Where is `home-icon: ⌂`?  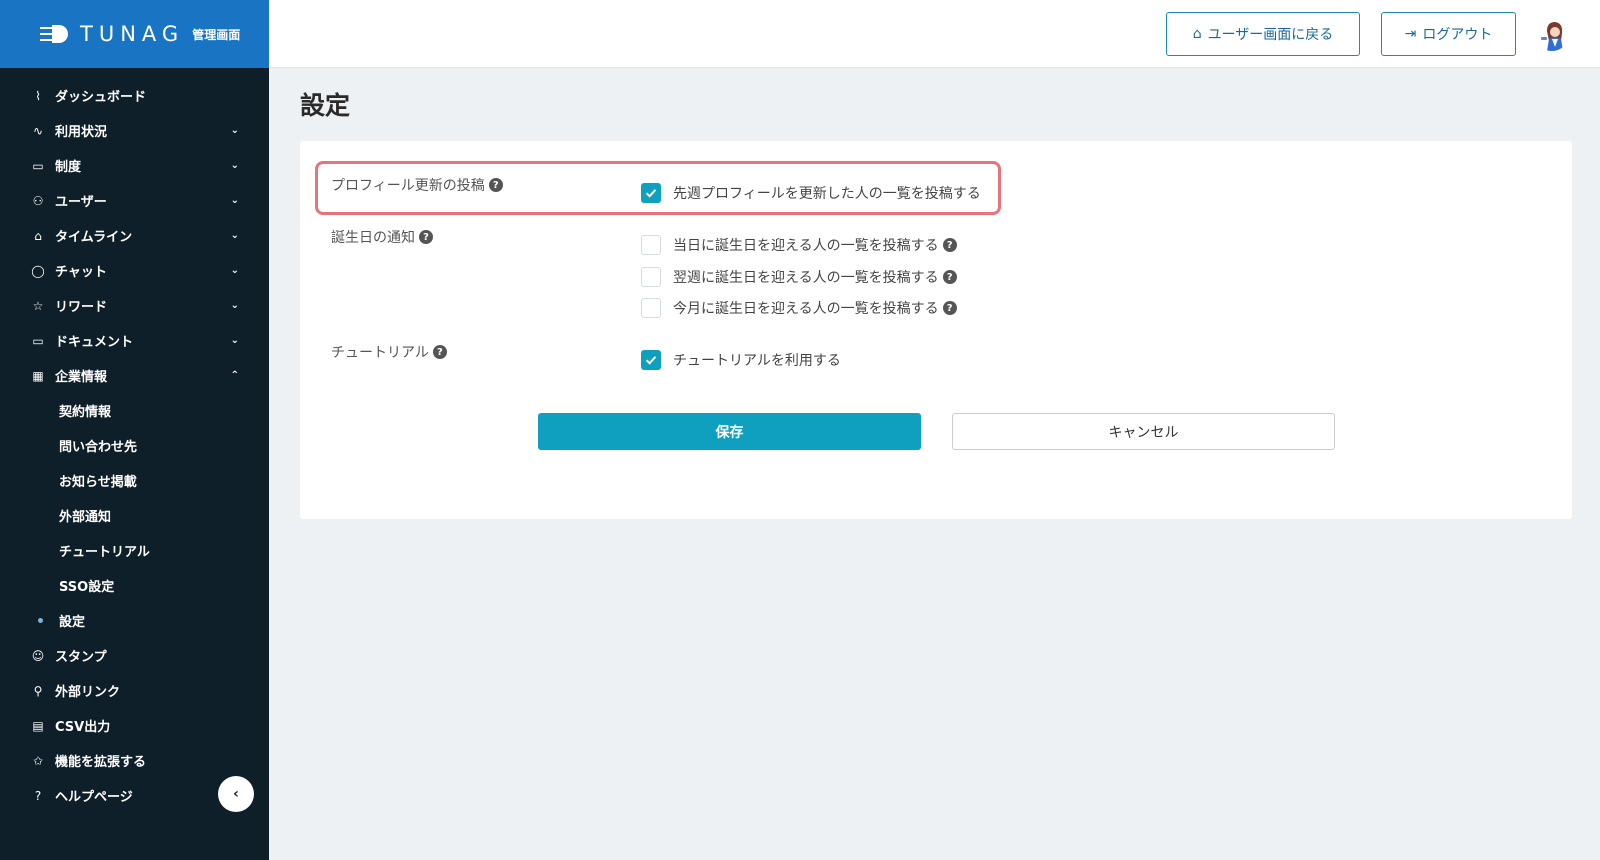
home-icon: ⌂ is located at coordinates (1197, 34).